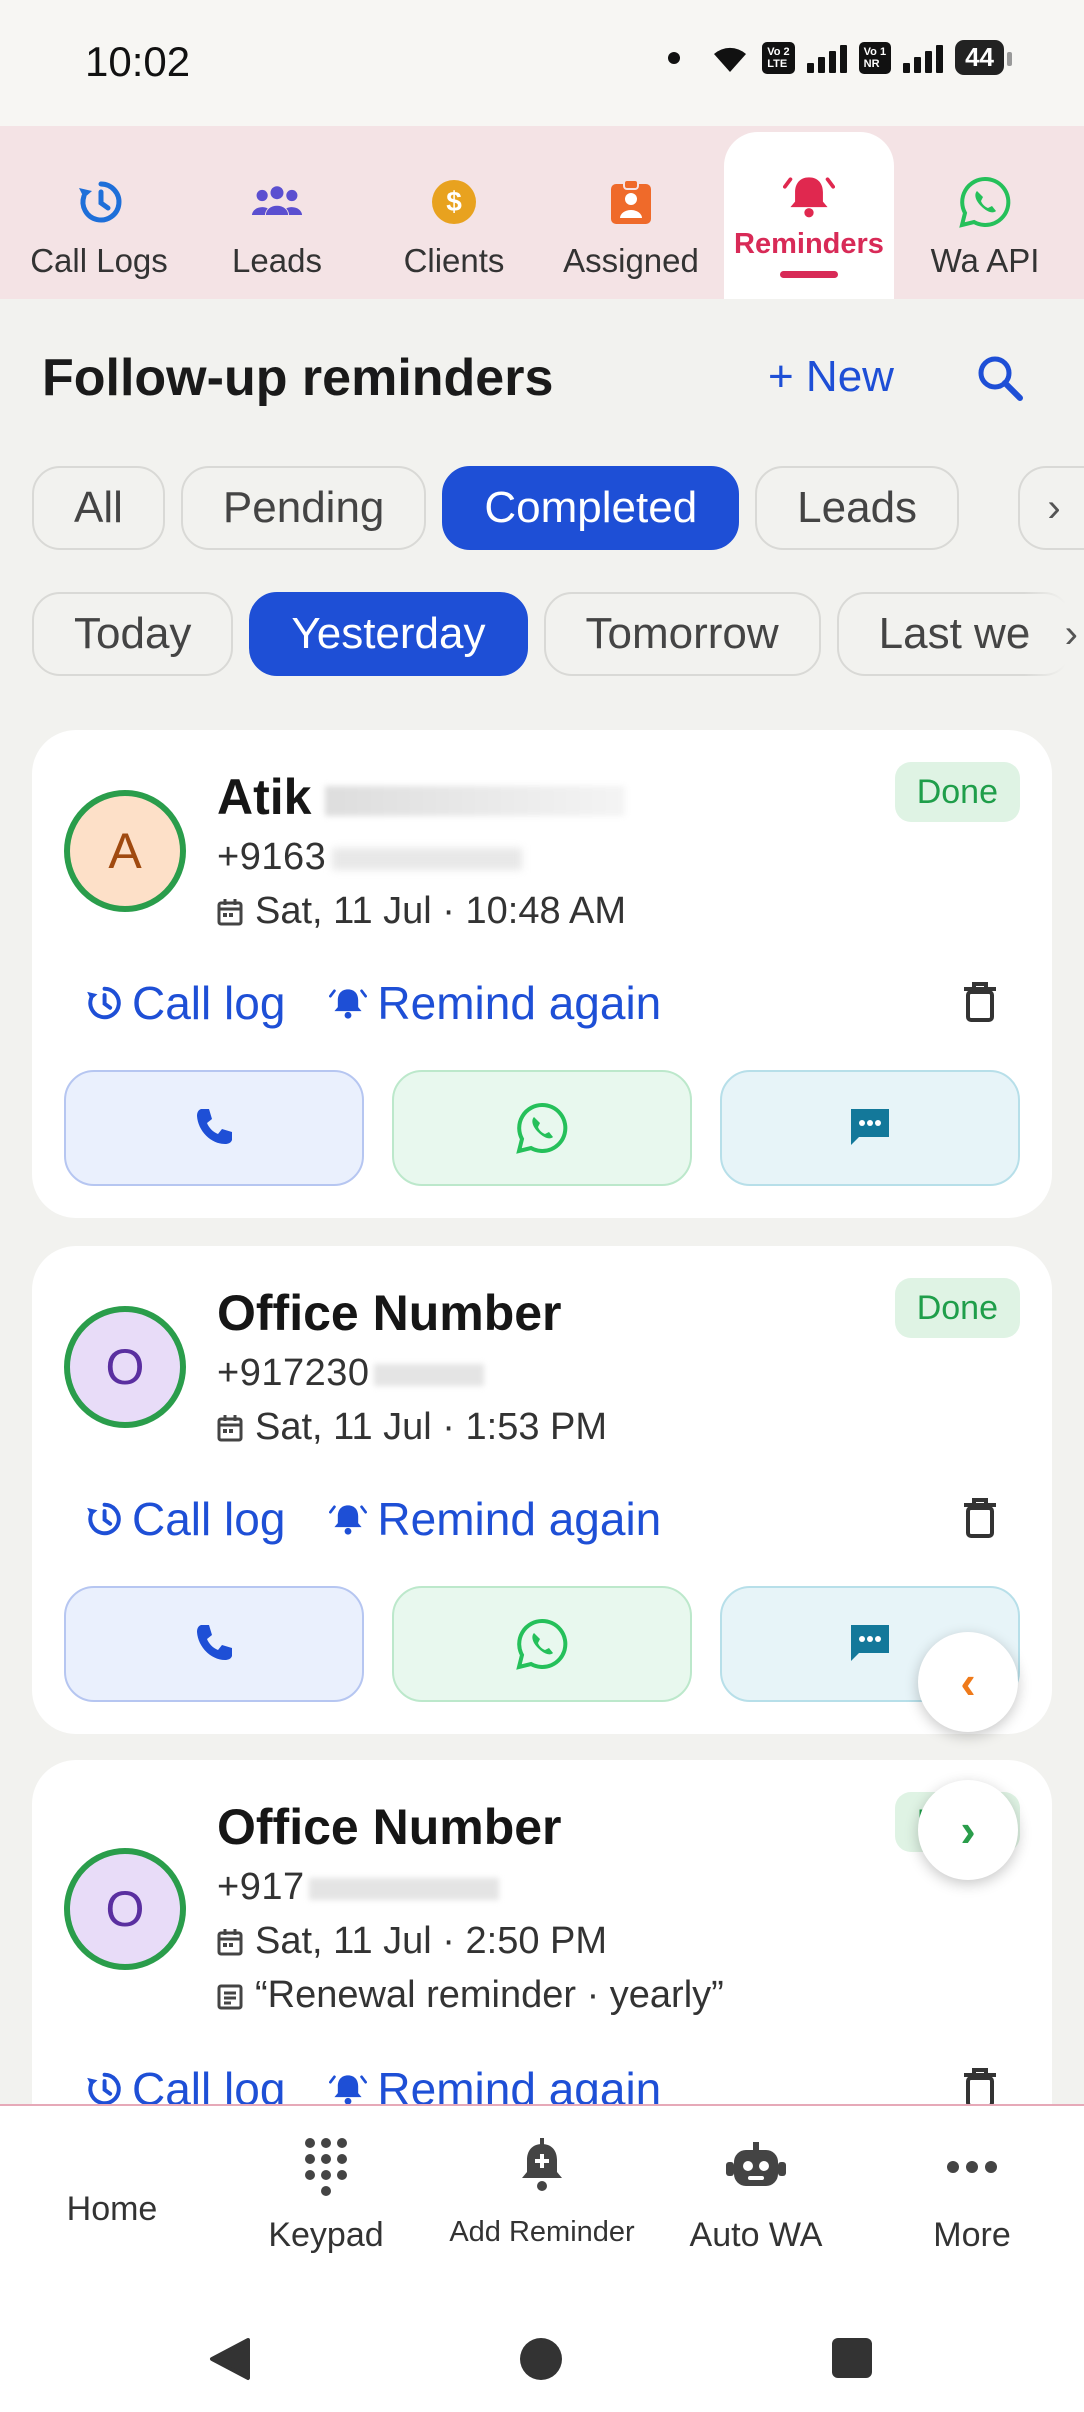 The width and height of the screenshot is (1084, 2412). I want to click on new-reminder-button: + New, so click(831, 377).